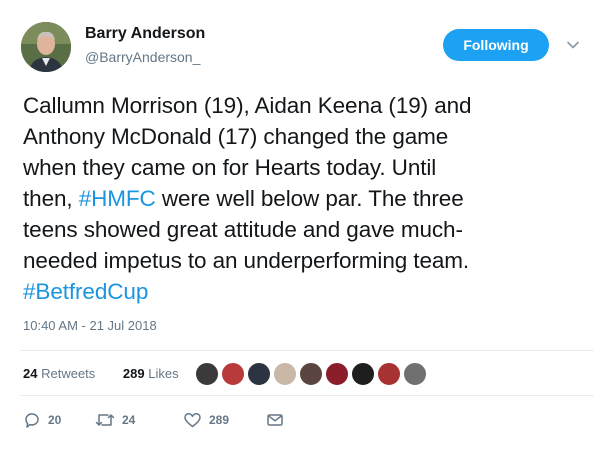 This screenshot has height=455, width=614. Describe the element at coordinates (142, 57) in the screenshot. I see `author-handle: @BarryAnderson_` at that location.